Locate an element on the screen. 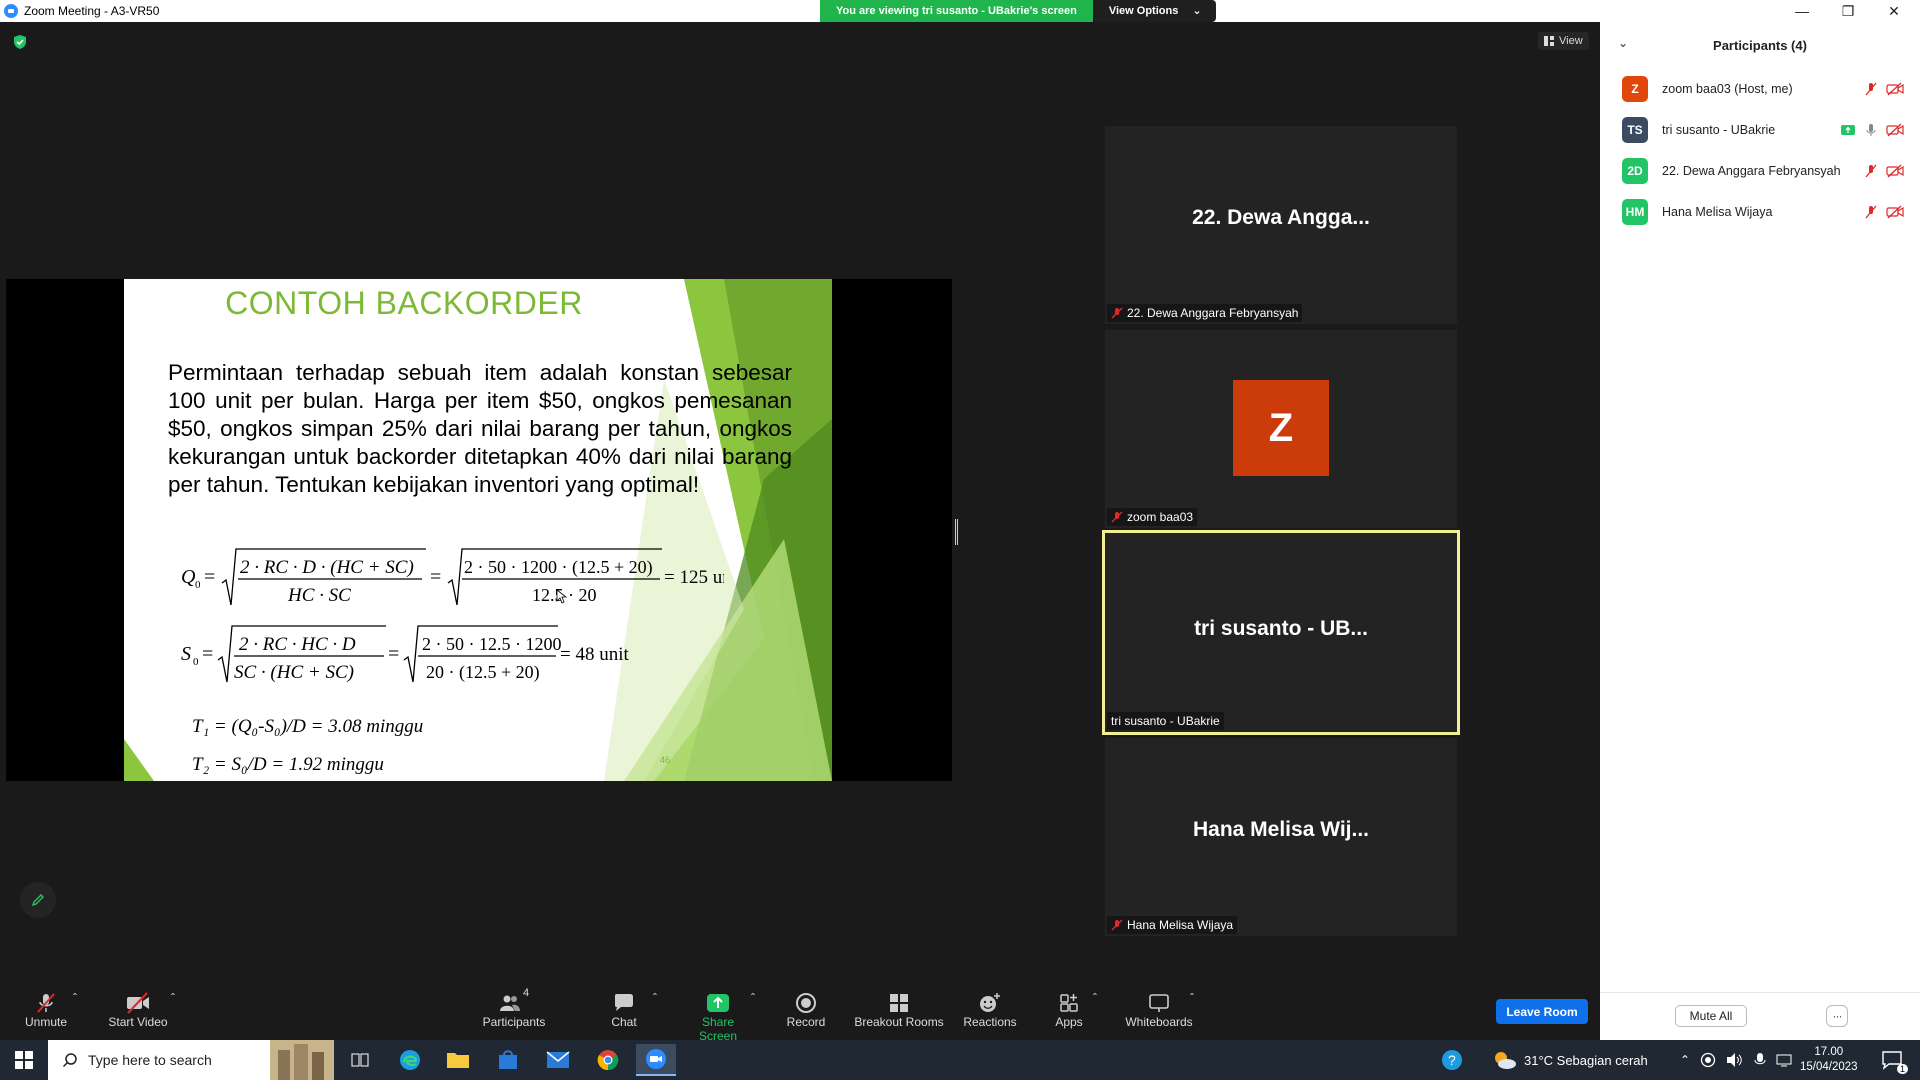  grid-view-icon is located at coordinates (1549, 41).